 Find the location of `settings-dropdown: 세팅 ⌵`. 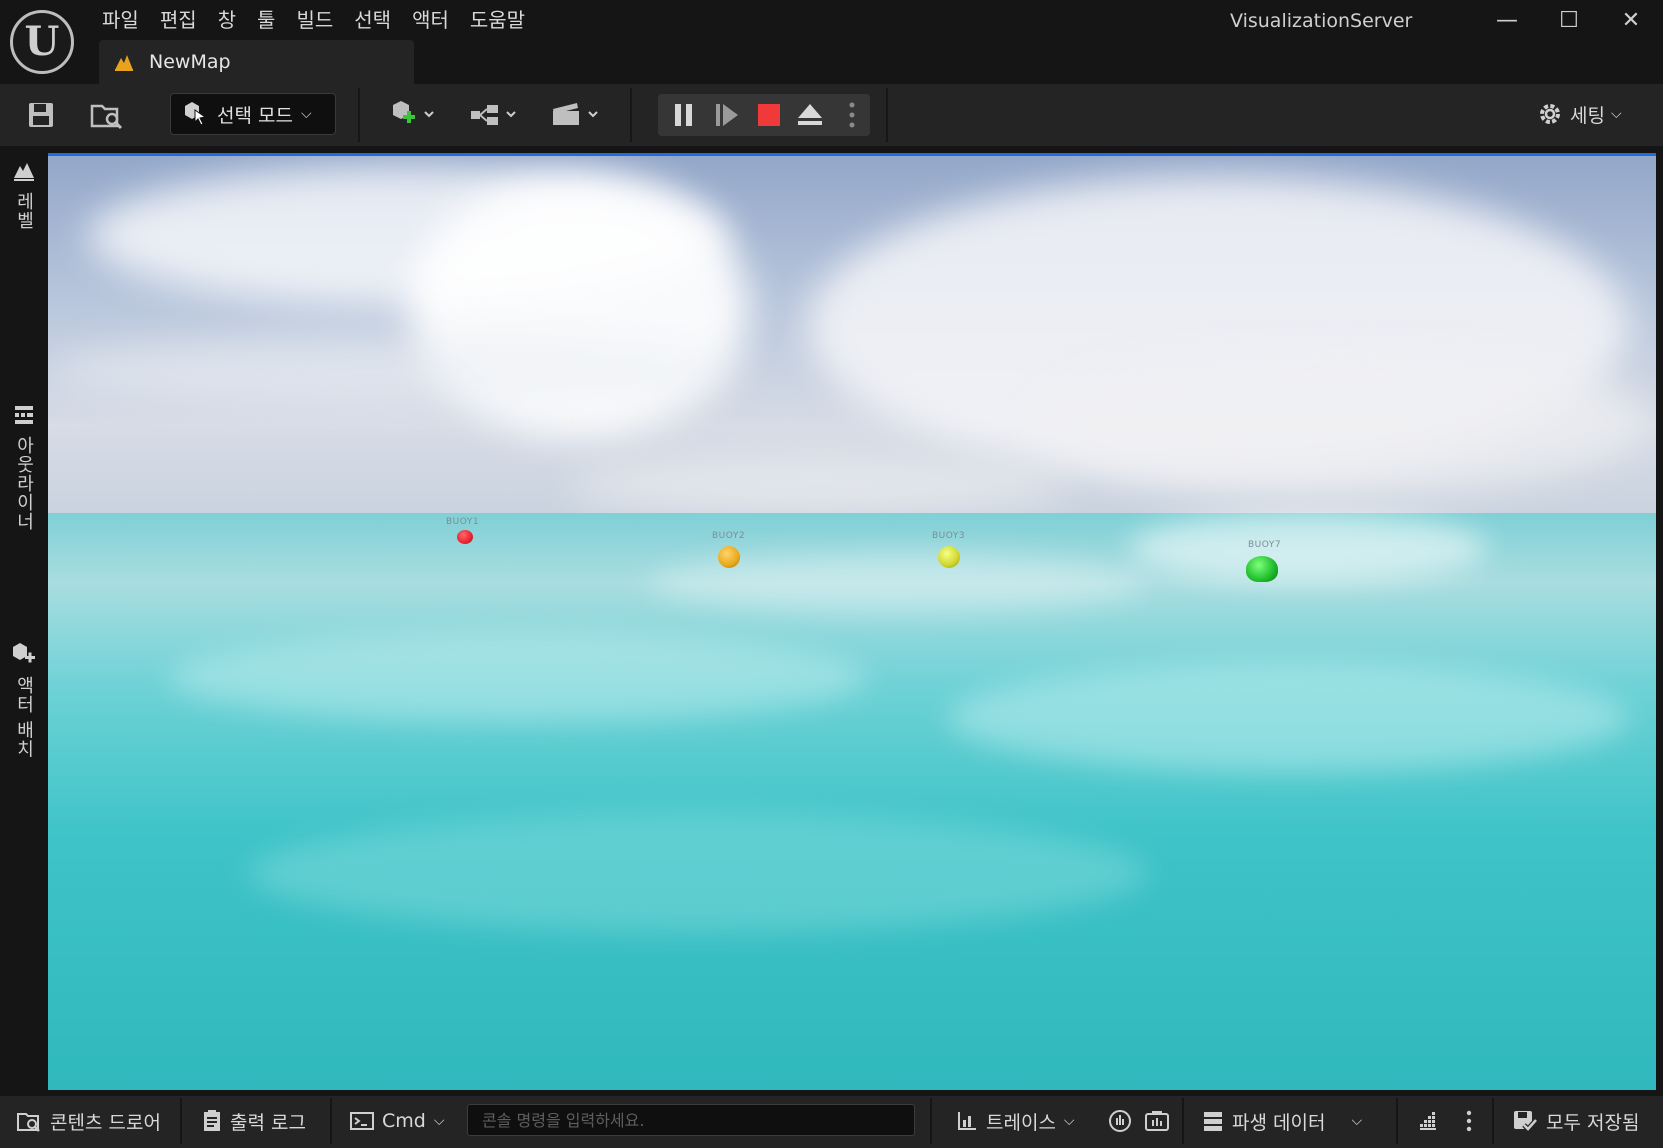

settings-dropdown: 세팅 ⌵ is located at coordinates (1579, 114).